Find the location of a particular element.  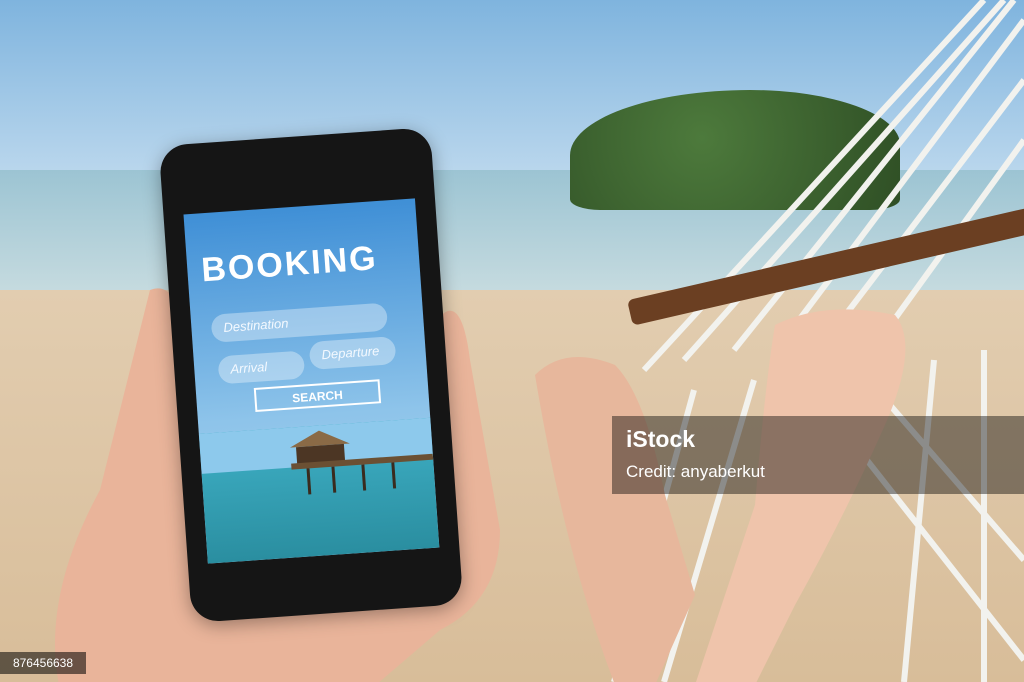

arrival-field: Arrival is located at coordinates (261, 367).